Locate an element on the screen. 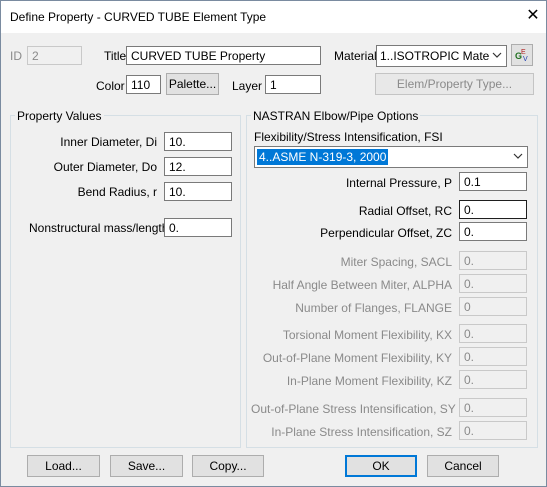  miter-spacing-field: 0. is located at coordinates (493, 260).